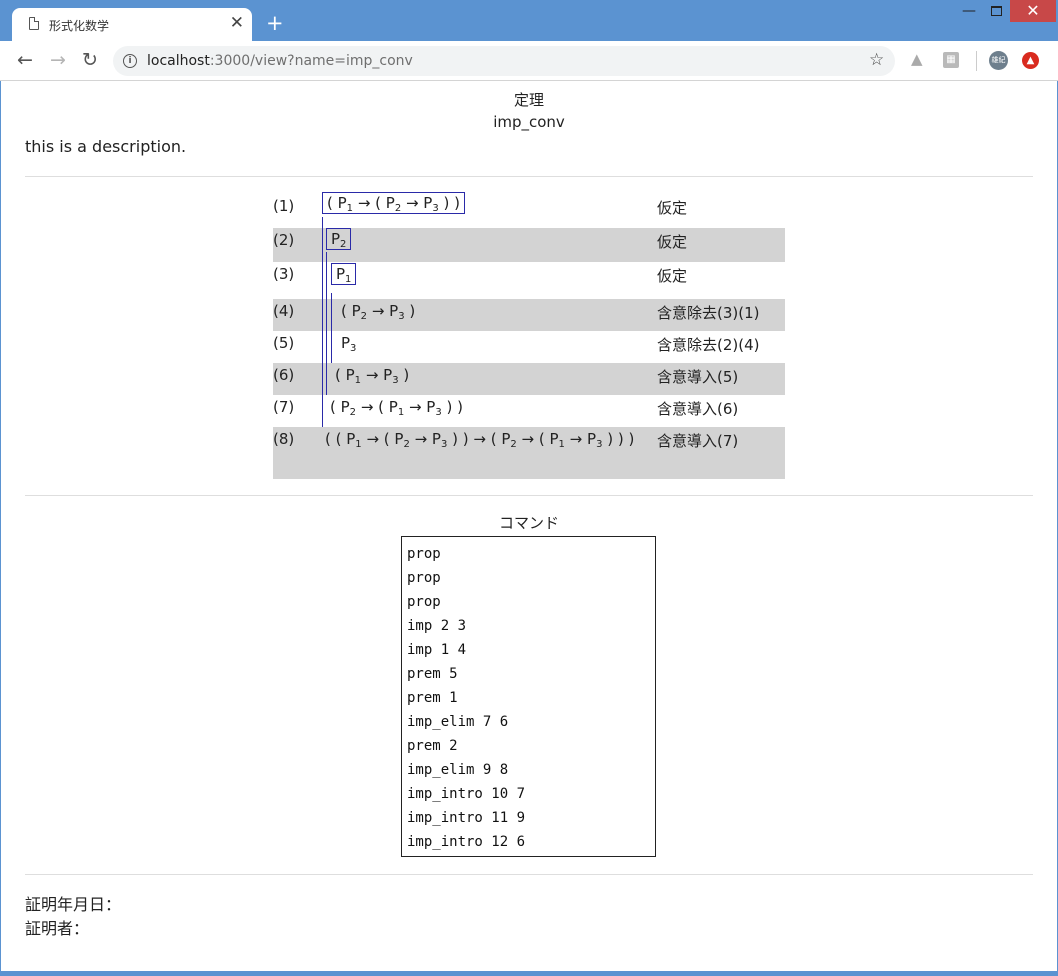 This screenshot has height=976, width=1058. I want to click on minimize-button: —, so click(969, 11).